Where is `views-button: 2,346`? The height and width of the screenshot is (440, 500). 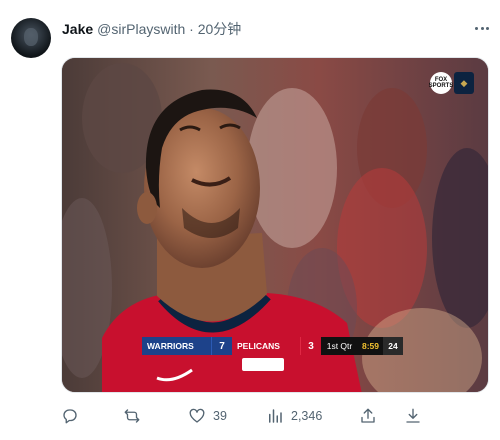
views-button: 2,346 is located at coordinates (294, 416).